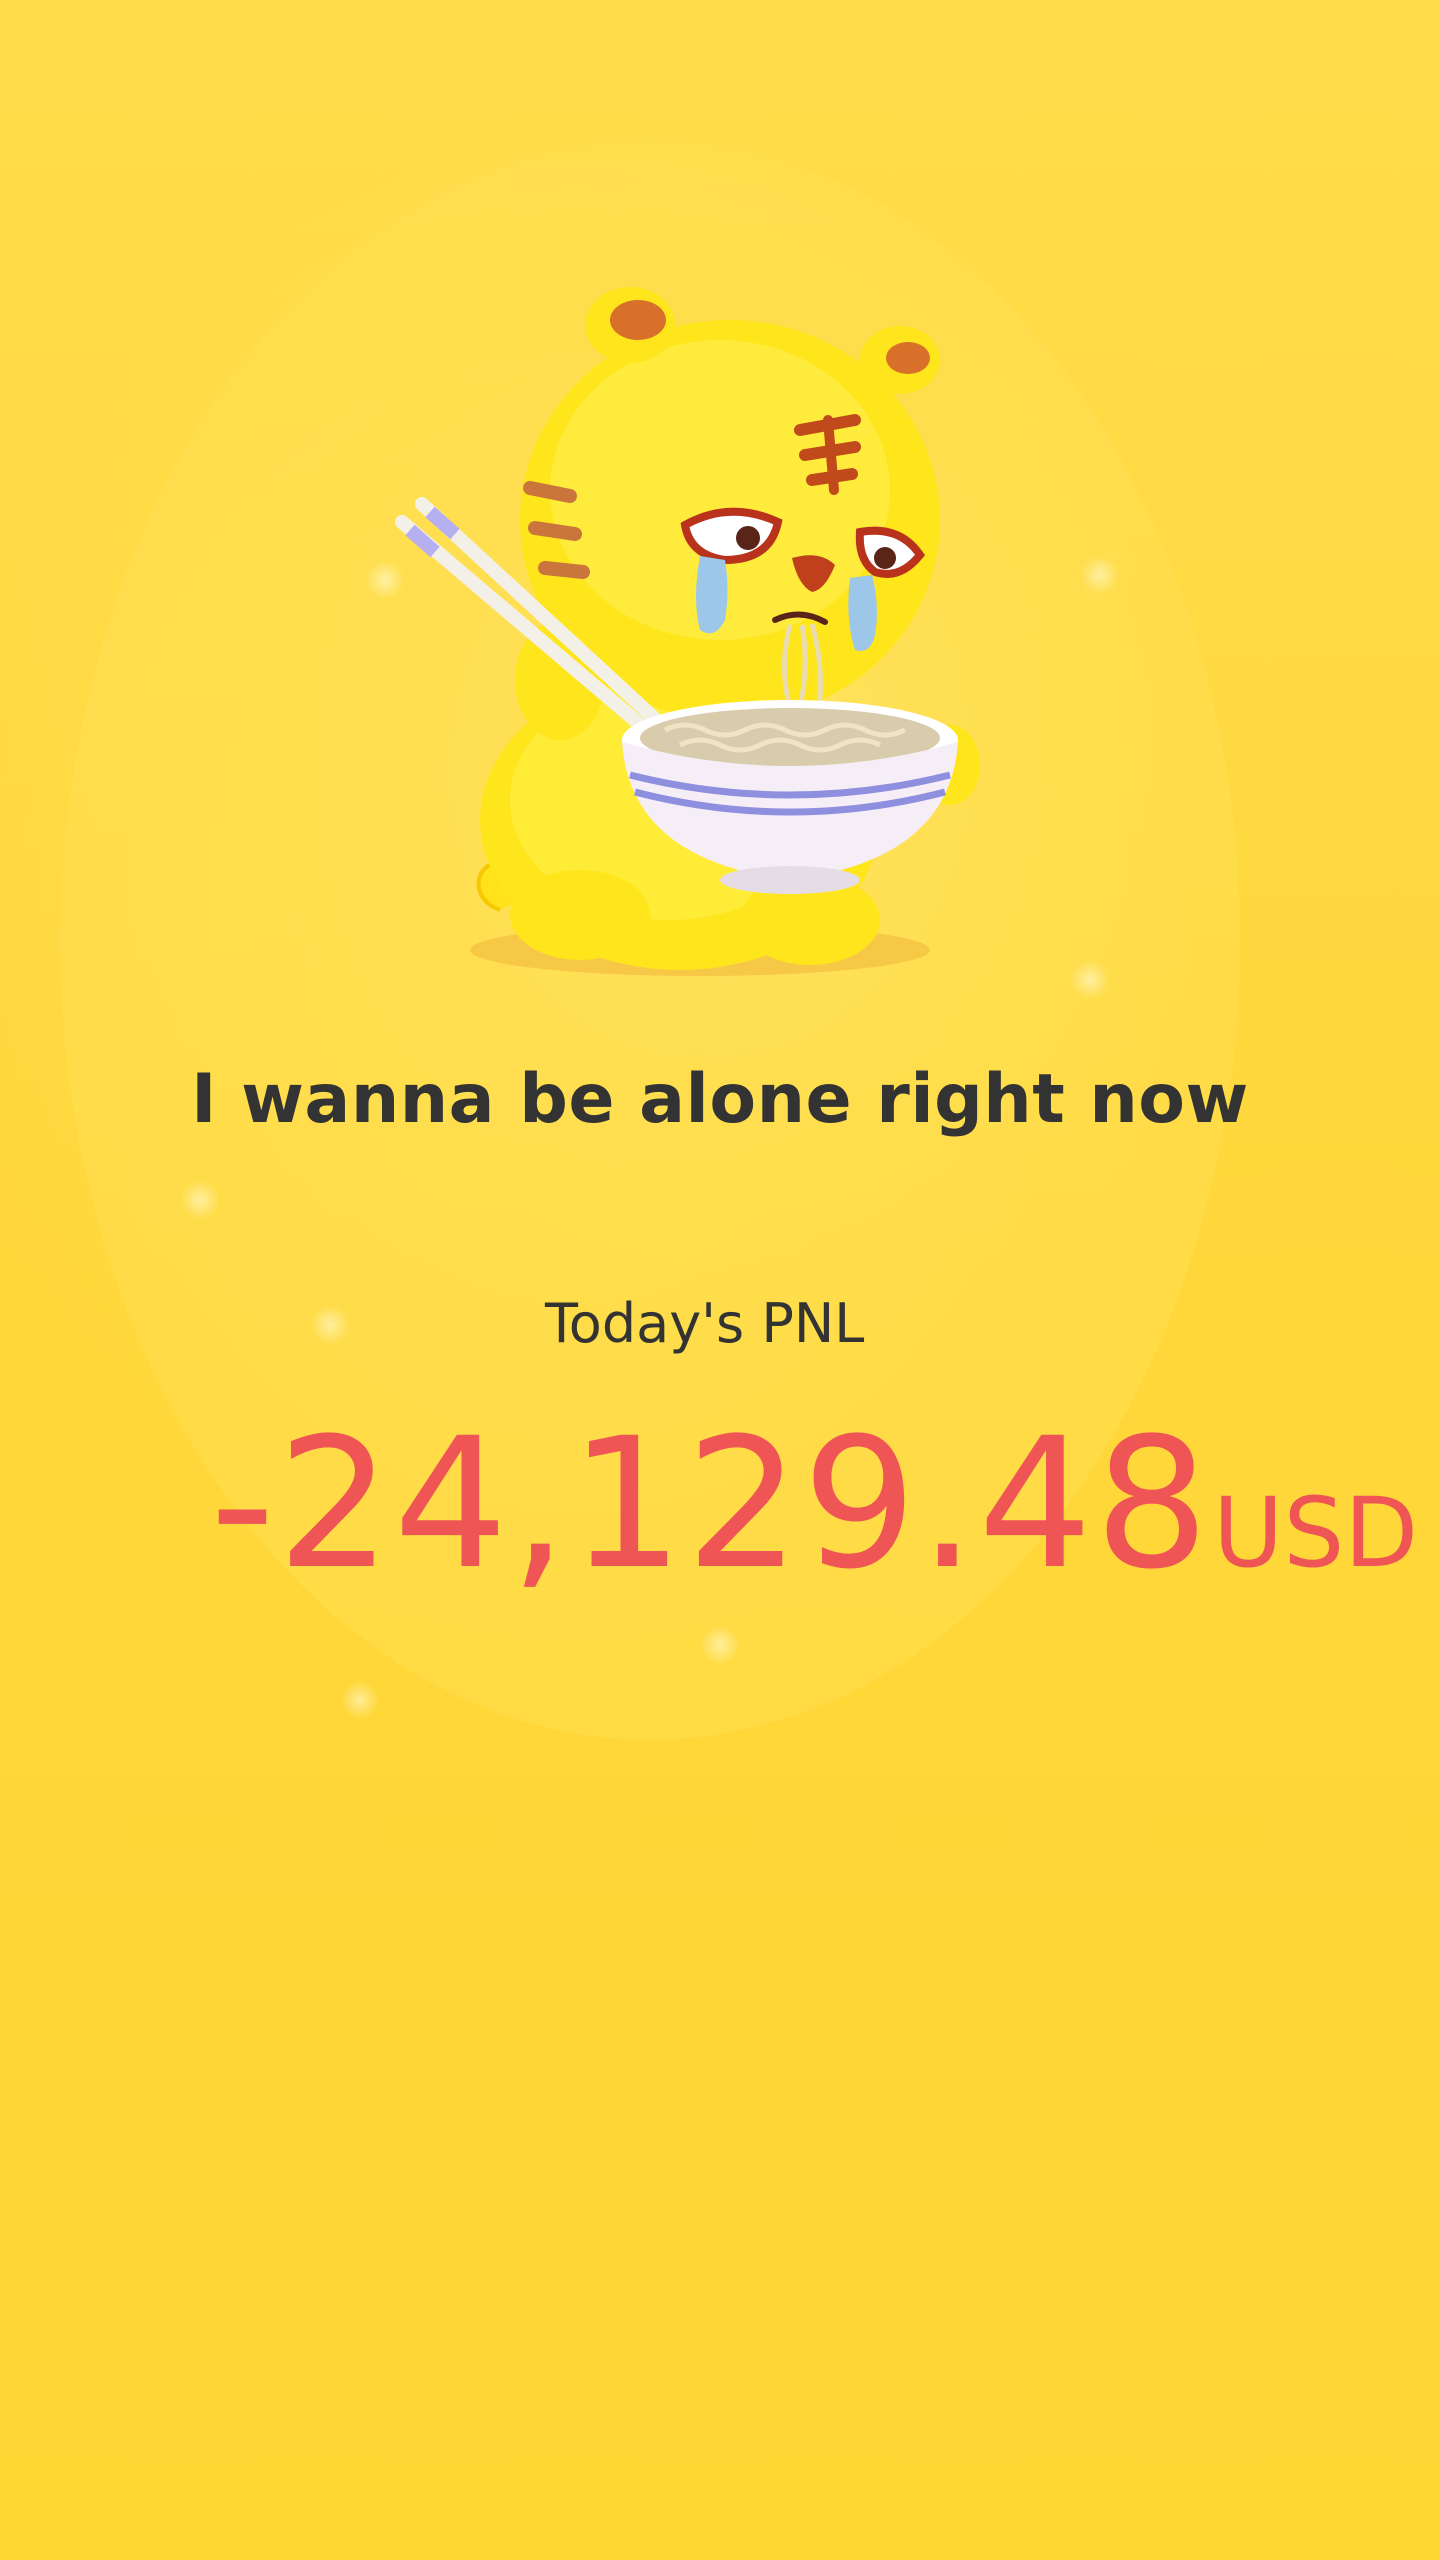  Describe the element at coordinates (687, 631) in the screenshot. I see `crying-tiger-eating-noodles-icon` at that location.